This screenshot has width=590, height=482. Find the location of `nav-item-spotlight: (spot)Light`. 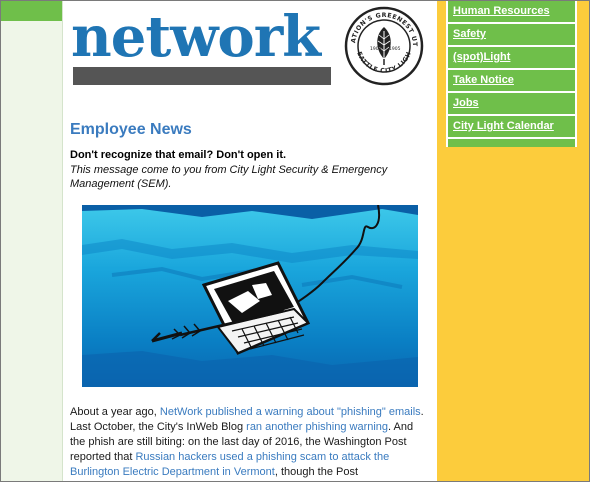

nav-item-spotlight: (spot)Light is located at coordinates (511, 58).